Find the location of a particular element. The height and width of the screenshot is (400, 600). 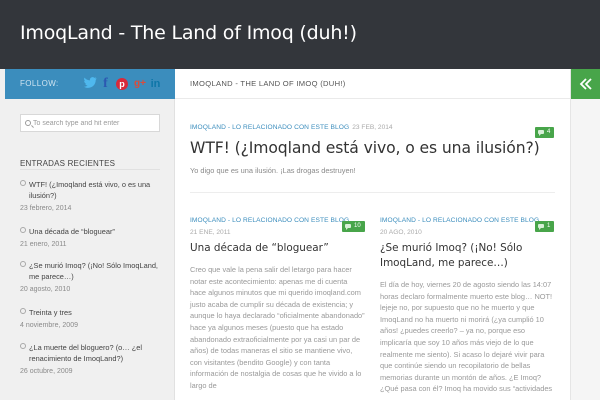

comment-count-badge: 10 is located at coordinates (353, 226).